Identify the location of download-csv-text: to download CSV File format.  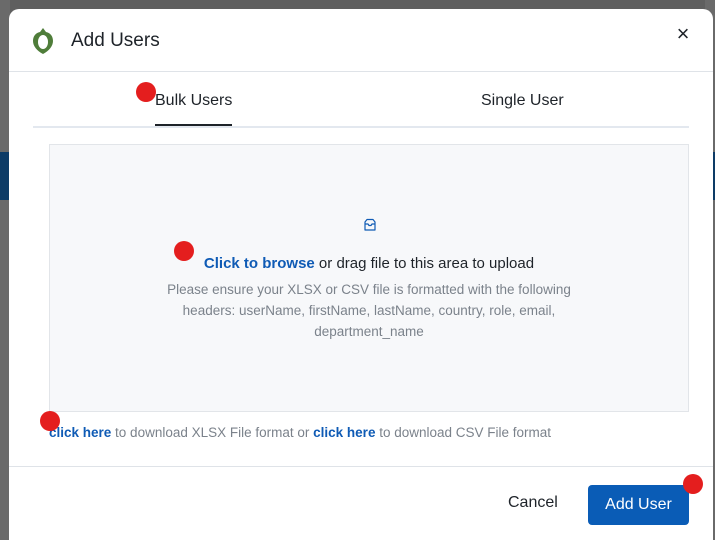
(463, 432).